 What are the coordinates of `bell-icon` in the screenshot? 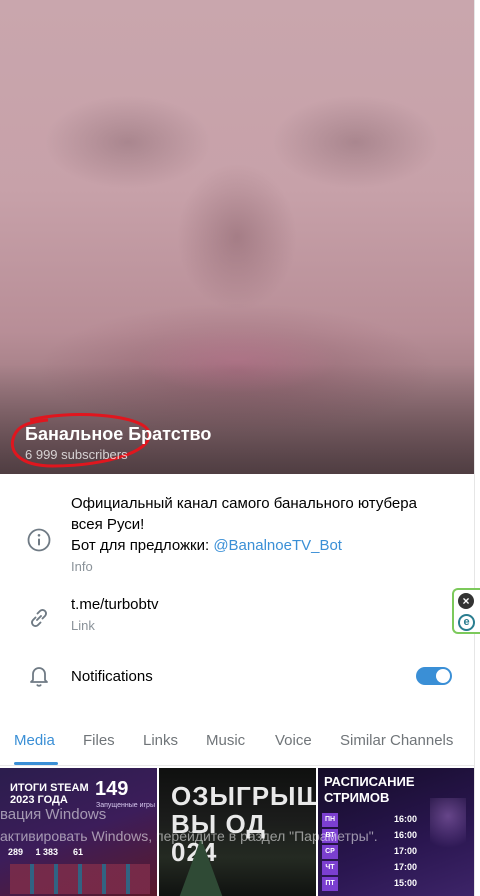 It's located at (39, 677).